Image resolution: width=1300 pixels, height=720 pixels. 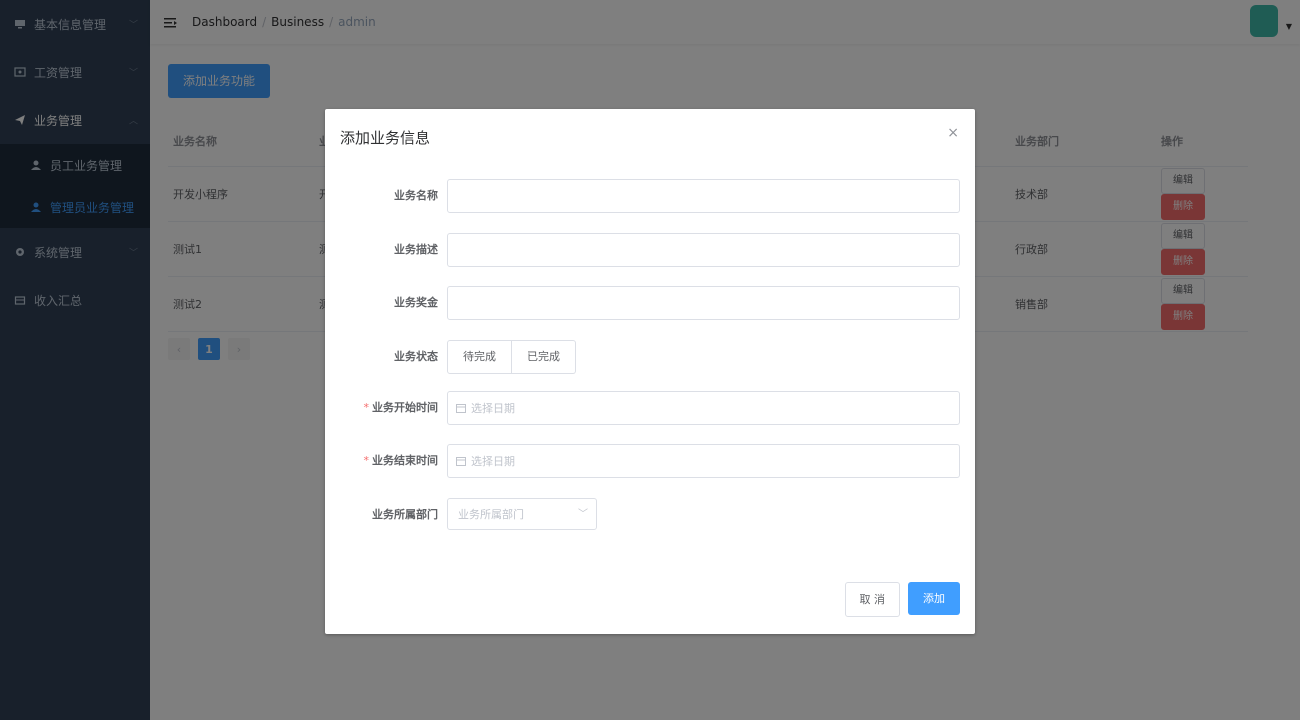 I want to click on chevron-down-icon: ﹀, so click(x=583, y=514).